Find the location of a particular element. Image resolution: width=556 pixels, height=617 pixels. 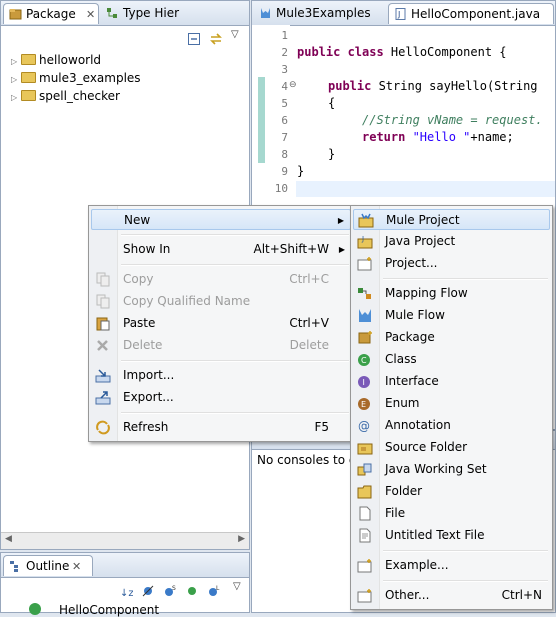

current-line-highlight is located at coordinates (425, 189).